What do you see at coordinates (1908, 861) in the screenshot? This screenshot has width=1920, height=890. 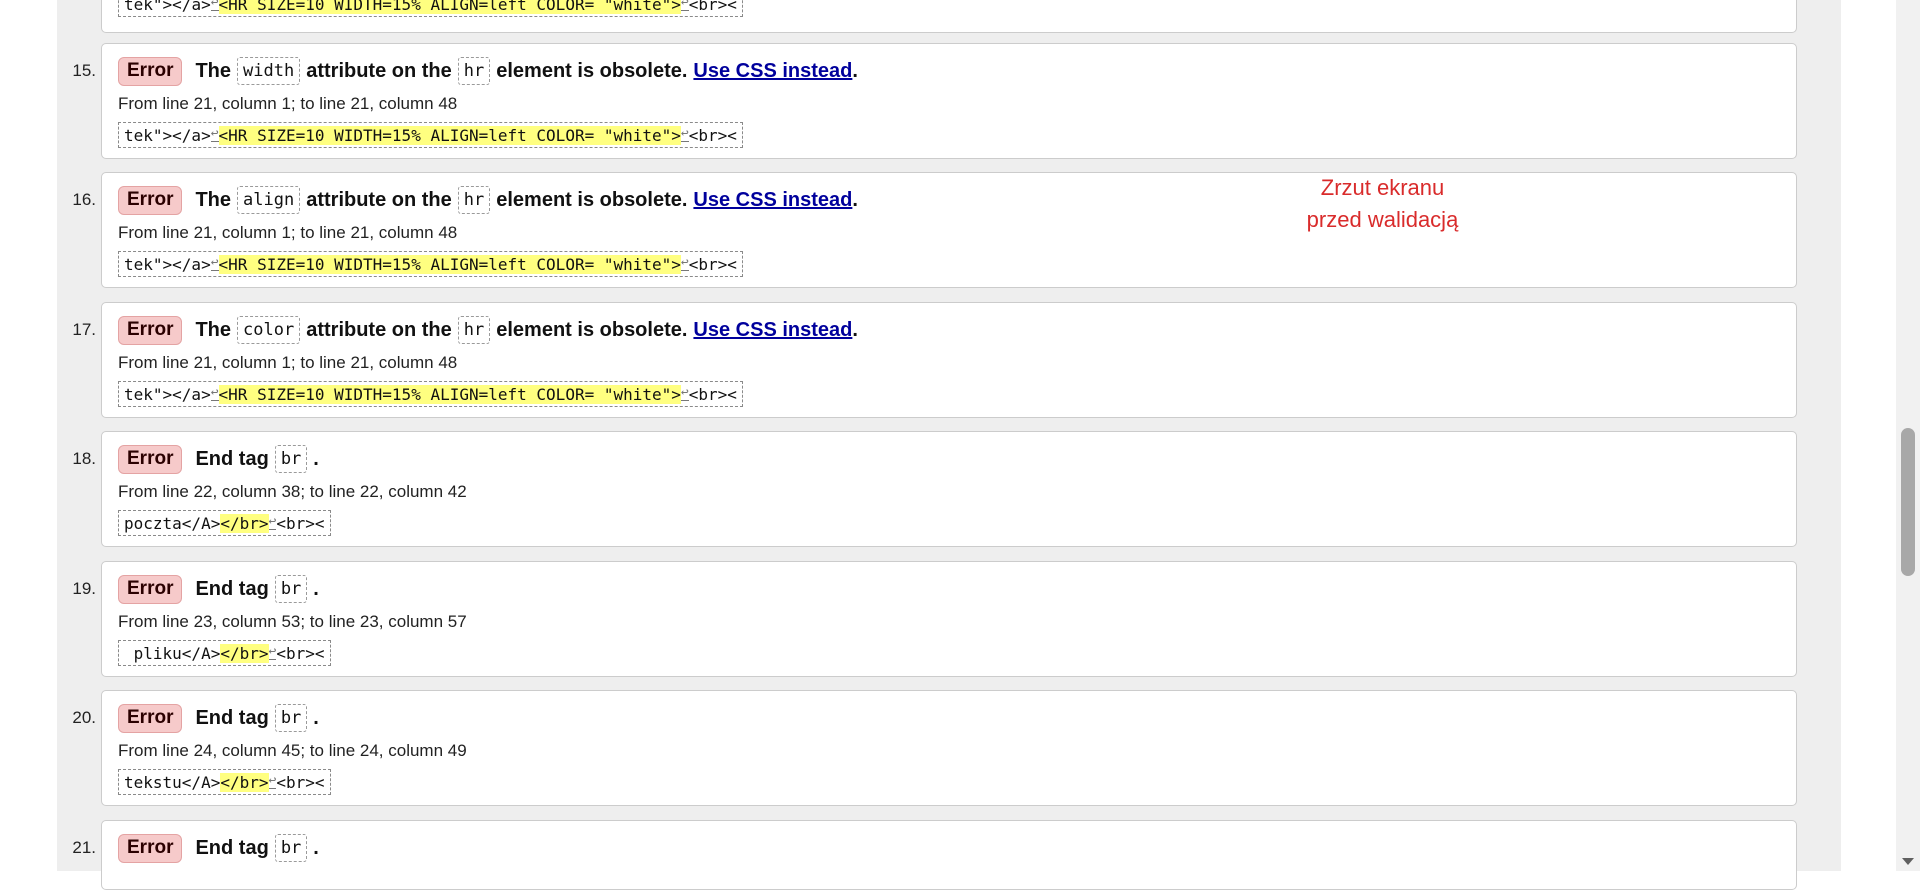 I see `scroll-down-arrow-icon` at bounding box center [1908, 861].